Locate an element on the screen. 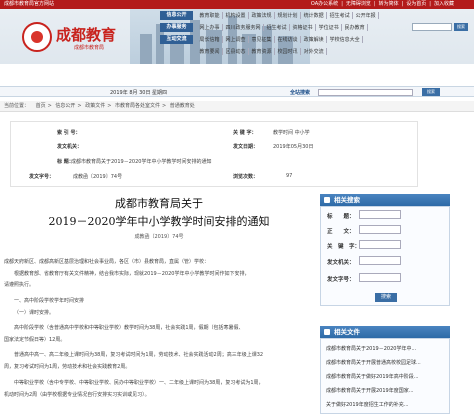 The width and height of the screenshot is (474, 414). nav-badge-interact: 互动交流 is located at coordinates (176, 39).